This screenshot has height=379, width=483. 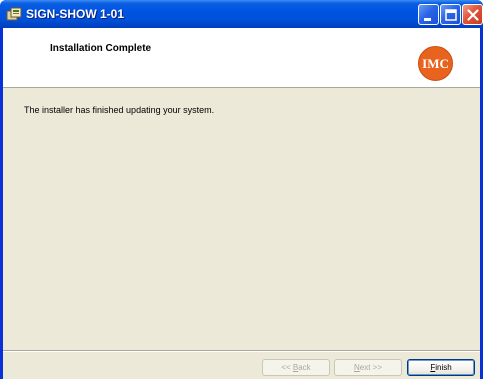 What do you see at coordinates (428, 14) in the screenshot?
I see `minimize-icon` at bounding box center [428, 14].